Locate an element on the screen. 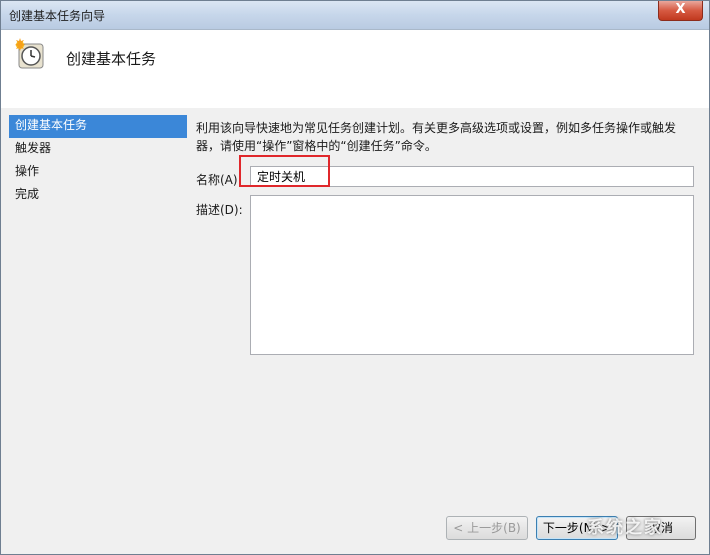  close-button: X is located at coordinates (680, 11).